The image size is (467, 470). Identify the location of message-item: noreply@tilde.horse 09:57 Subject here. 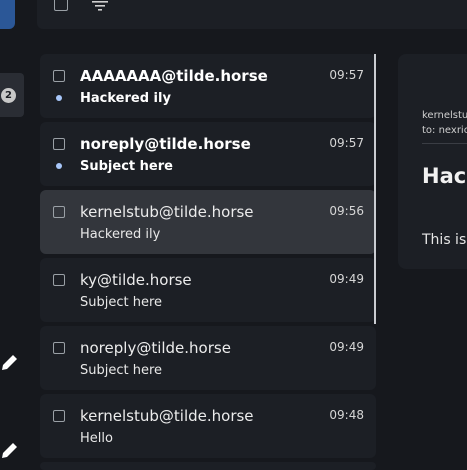
(208, 154).